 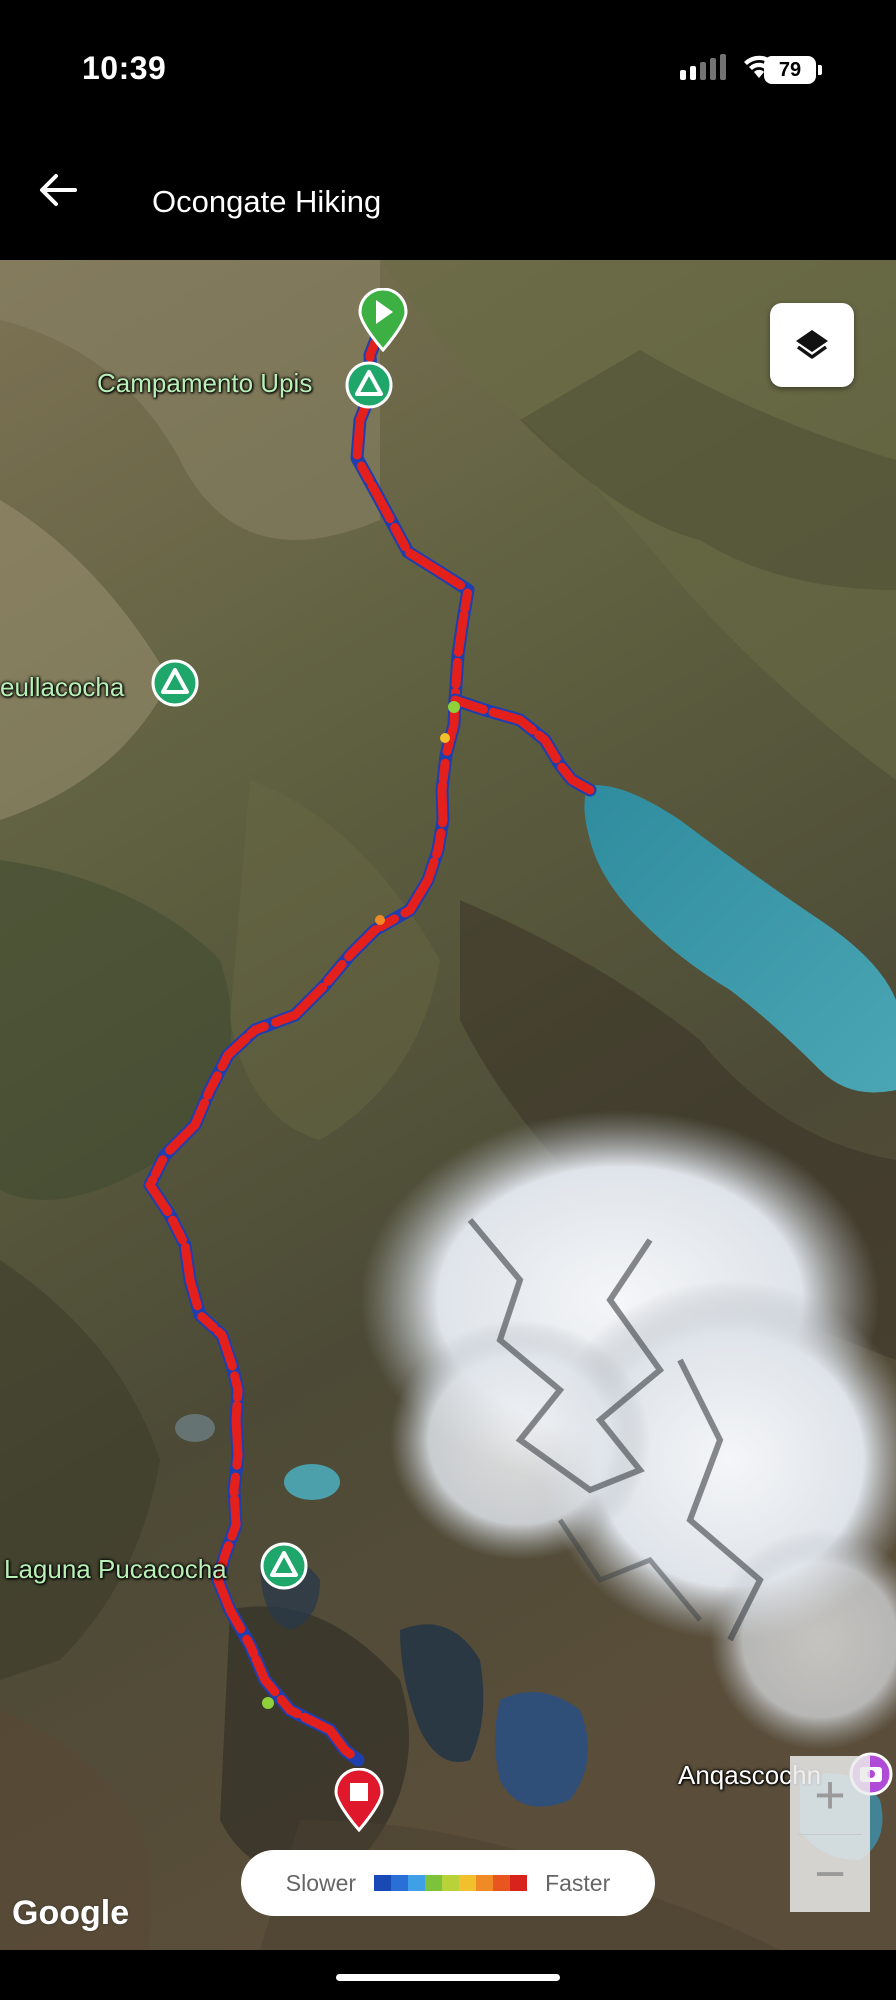 I want to click on start-marker, so click(x=383, y=320).